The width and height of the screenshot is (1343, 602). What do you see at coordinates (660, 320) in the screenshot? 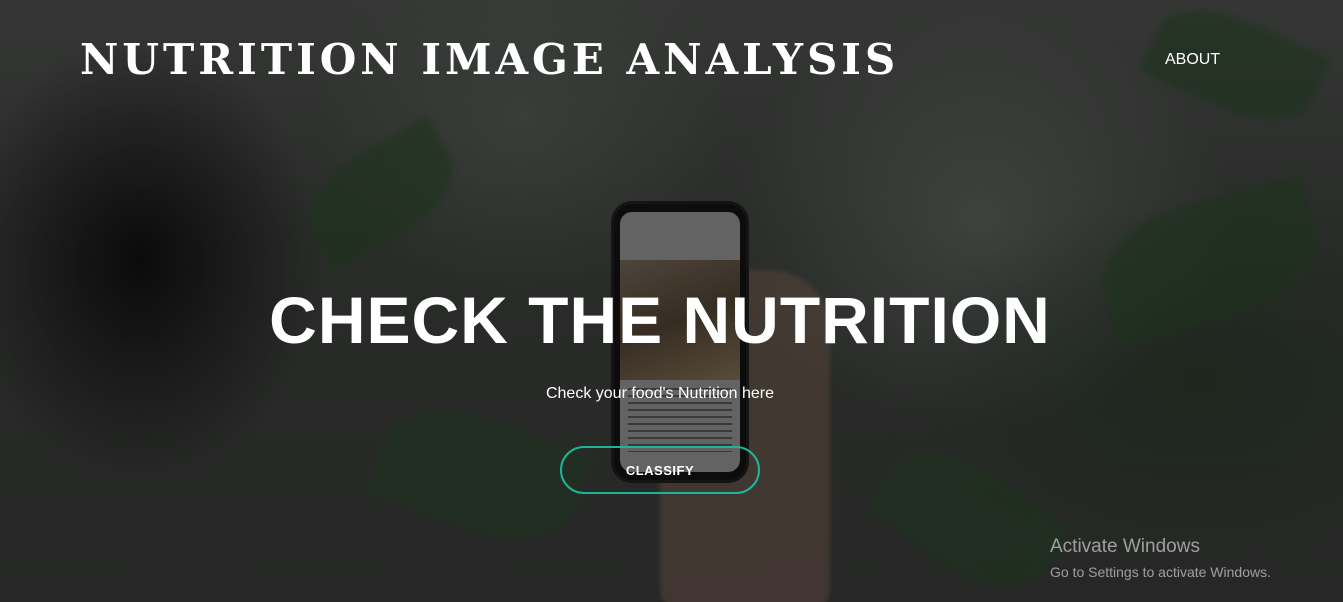
I see `hero-title: CHECK THE NUTRITION` at bounding box center [660, 320].